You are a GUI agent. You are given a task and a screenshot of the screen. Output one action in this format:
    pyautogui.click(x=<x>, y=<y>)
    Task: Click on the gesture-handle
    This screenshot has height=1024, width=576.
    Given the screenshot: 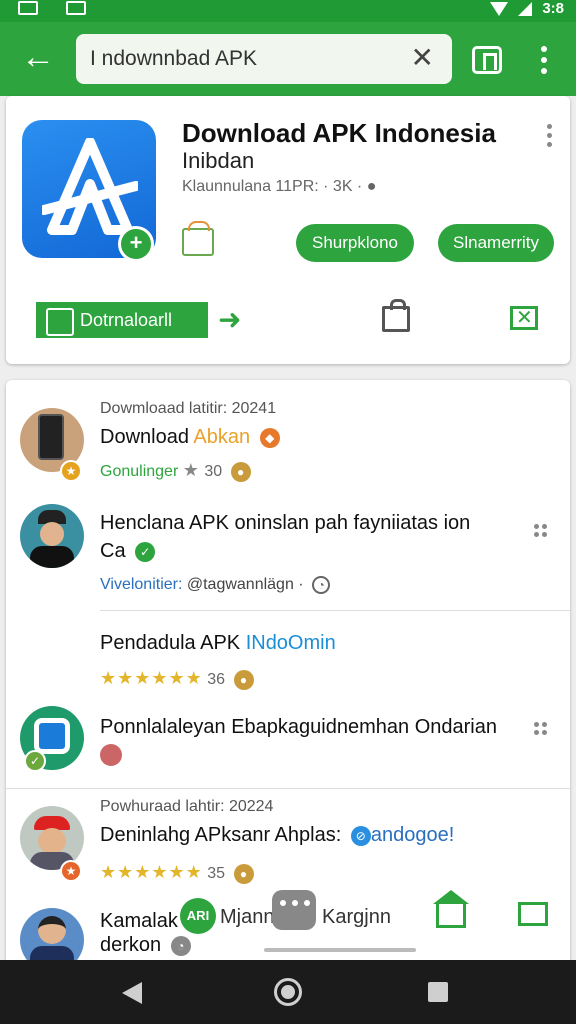 What is the action you would take?
    pyautogui.click(x=340, y=950)
    